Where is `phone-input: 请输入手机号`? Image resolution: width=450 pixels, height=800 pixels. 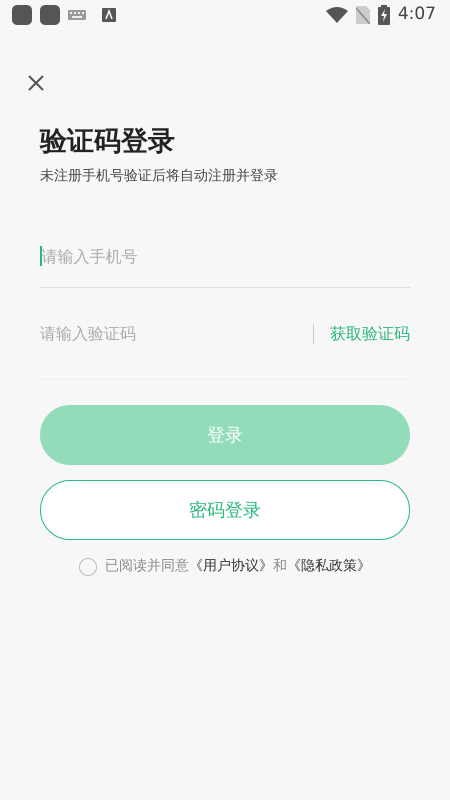
phone-input: 请输入手机号 is located at coordinates (226, 256).